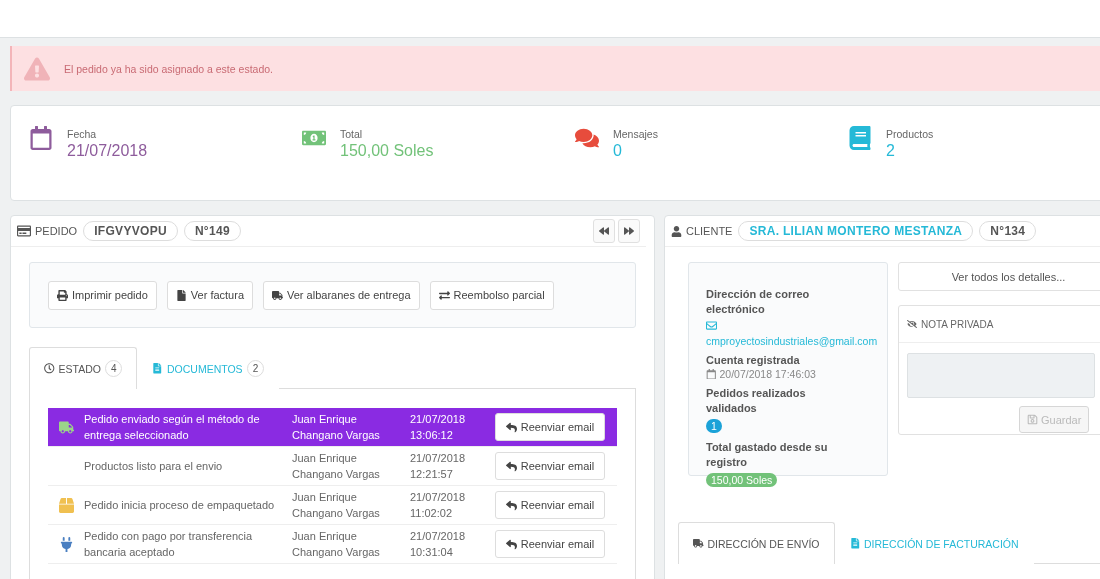  Describe the element at coordinates (438, 544) in the screenshot. I see `date-cell-text: 21/07/2018 10:31:04` at that location.